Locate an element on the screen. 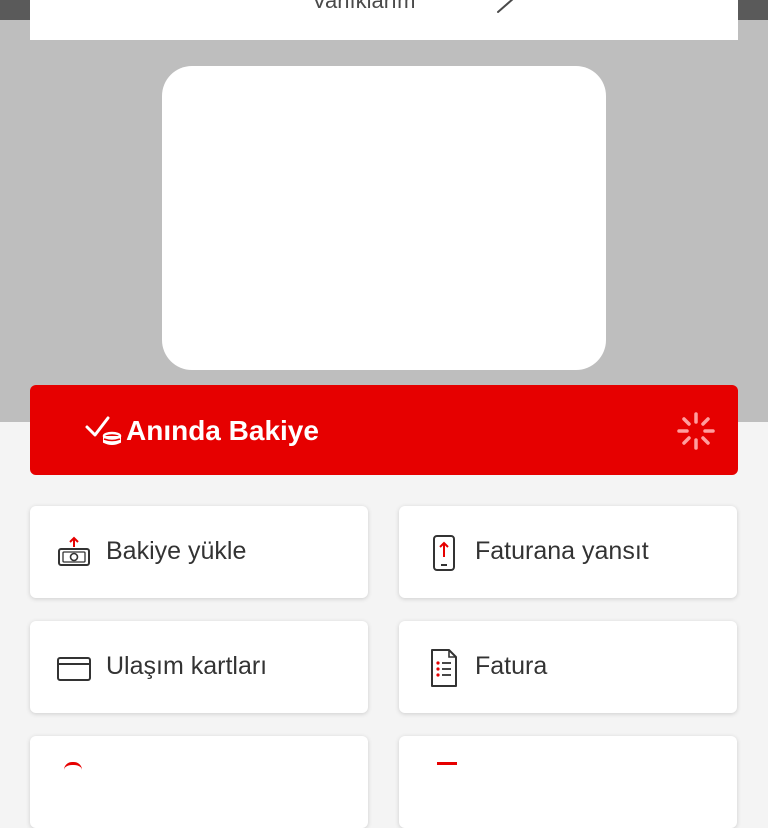 The image size is (768, 828). action-tile-partial-right is located at coordinates (568, 782).